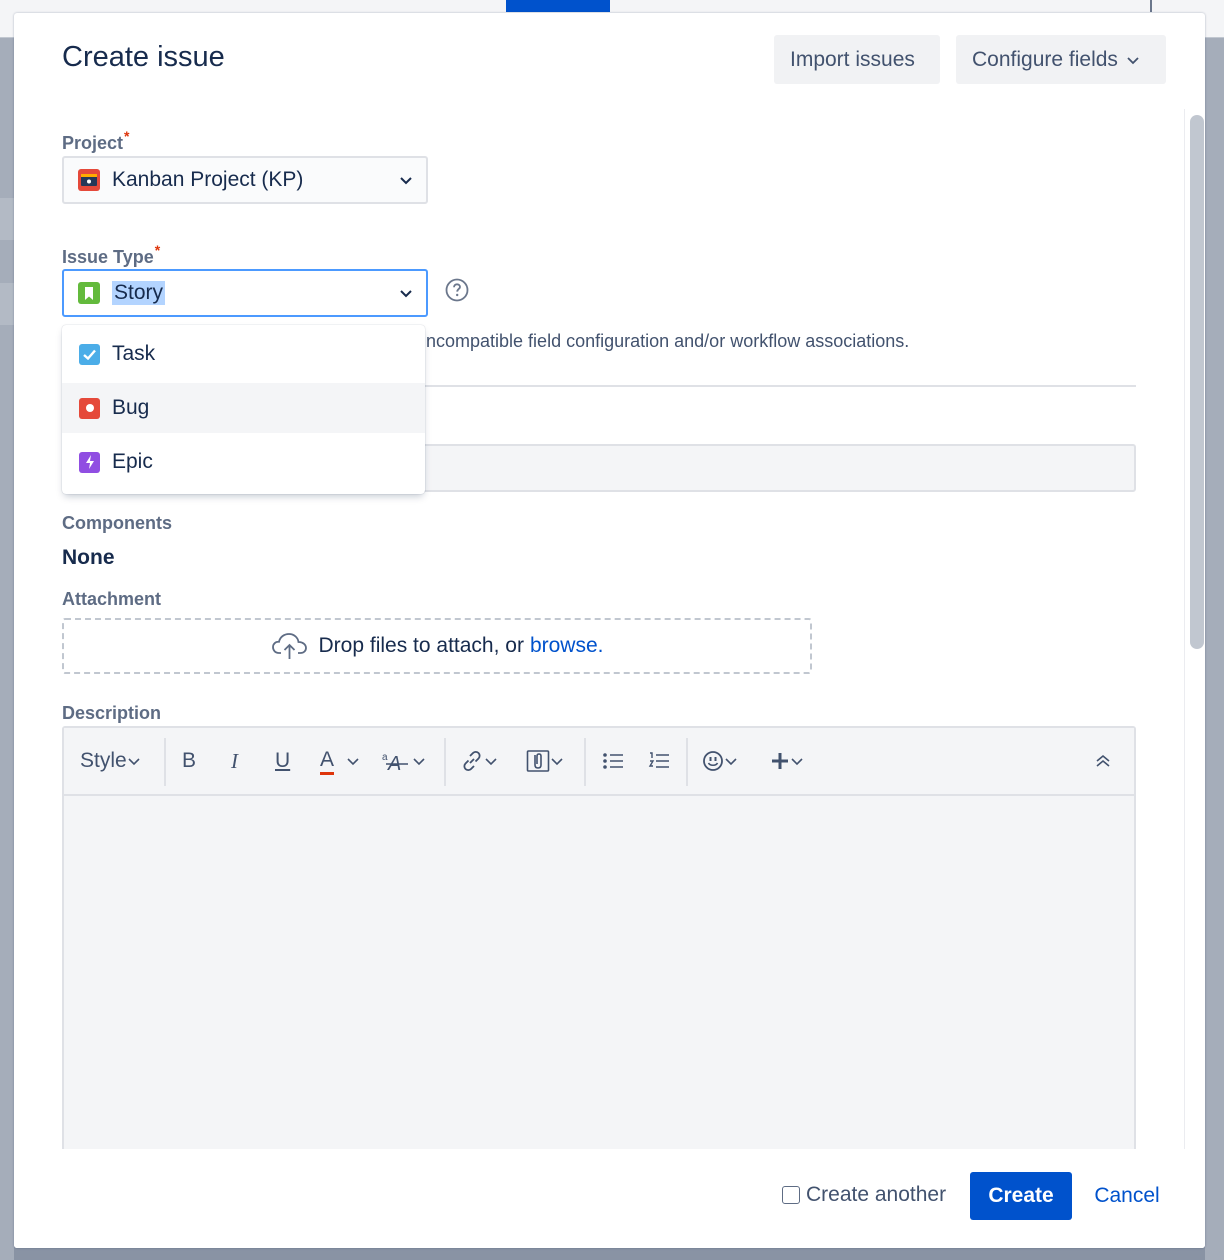 The width and height of the screenshot is (1224, 1260). I want to click on option-label: Epic, so click(132, 461).